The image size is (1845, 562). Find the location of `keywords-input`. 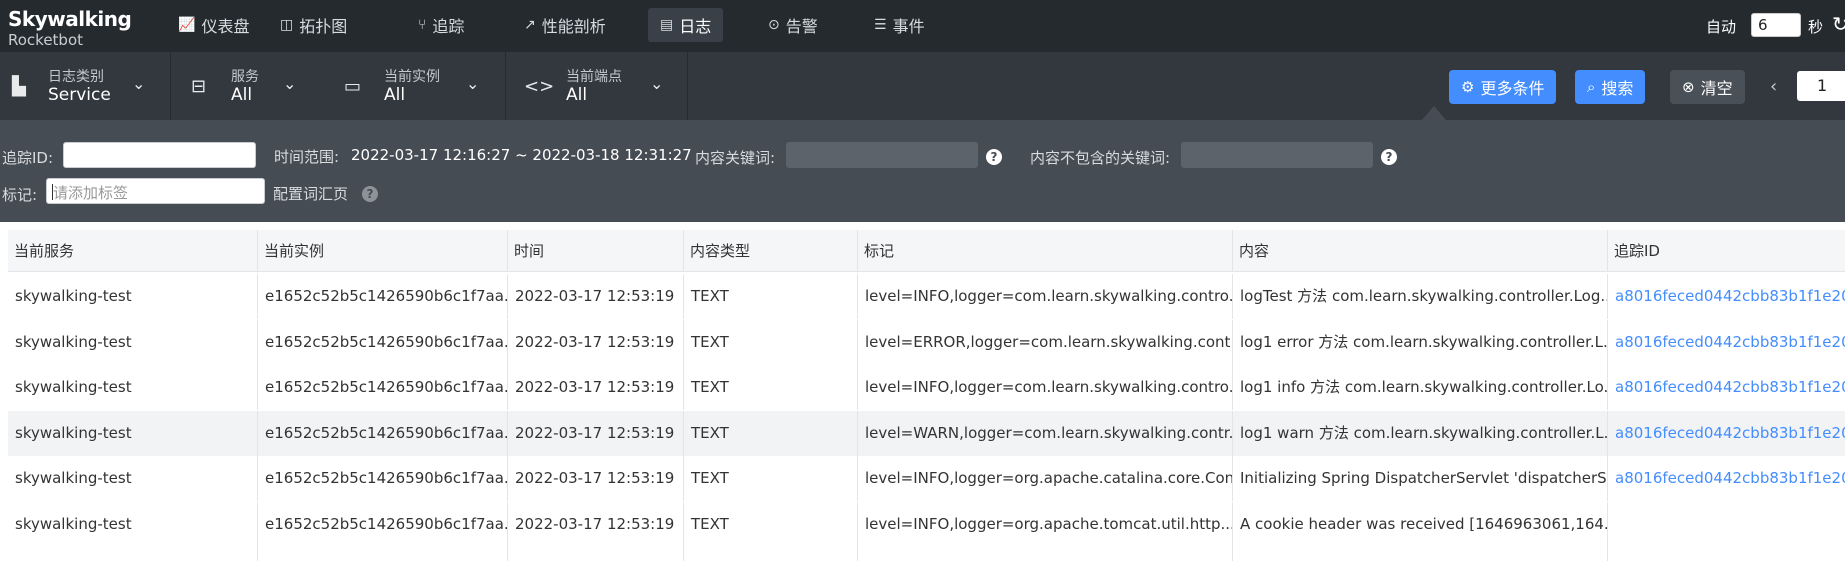

keywords-input is located at coordinates (882, 155).